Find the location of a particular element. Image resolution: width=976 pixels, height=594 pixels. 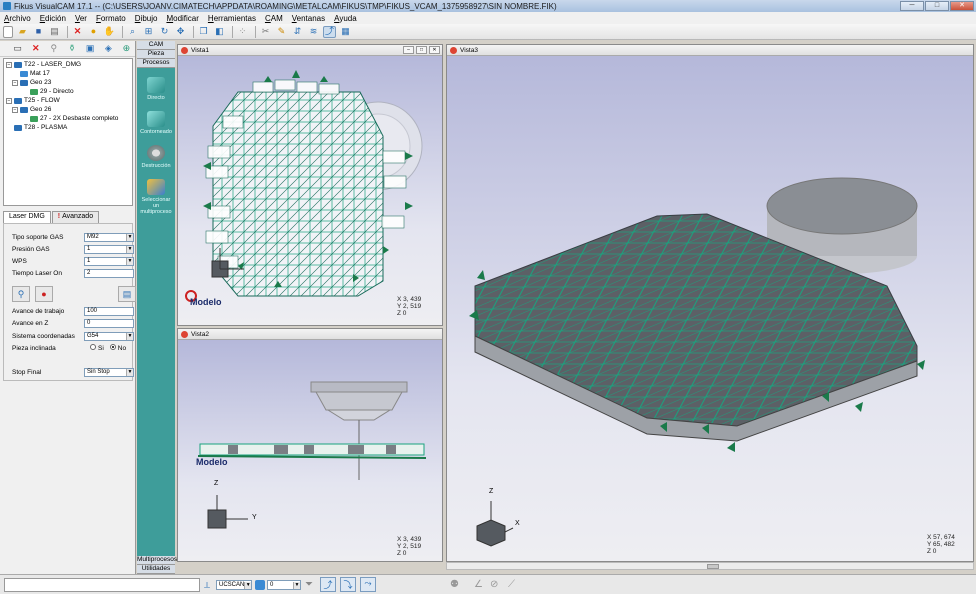

layer-select: 0 ▼ is located at coordinates (284, 585).